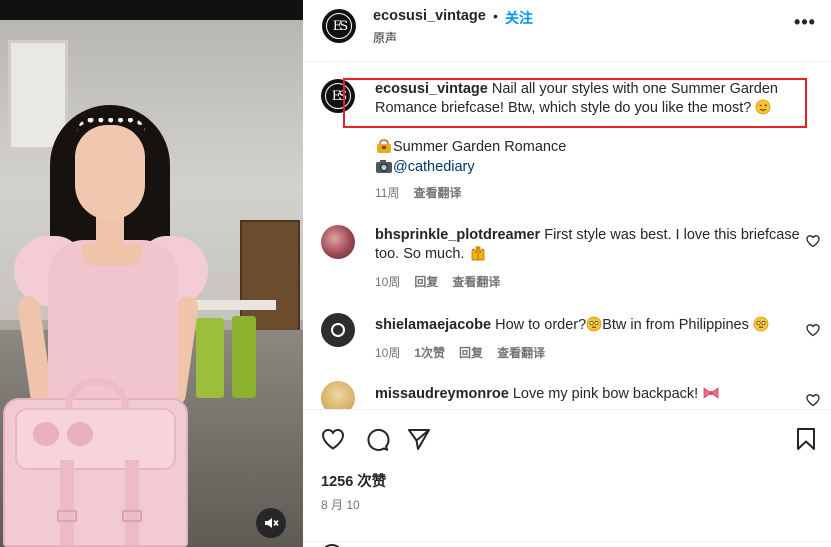  I want to click on product-name: Summer Garden Romance, so click(480, 147).